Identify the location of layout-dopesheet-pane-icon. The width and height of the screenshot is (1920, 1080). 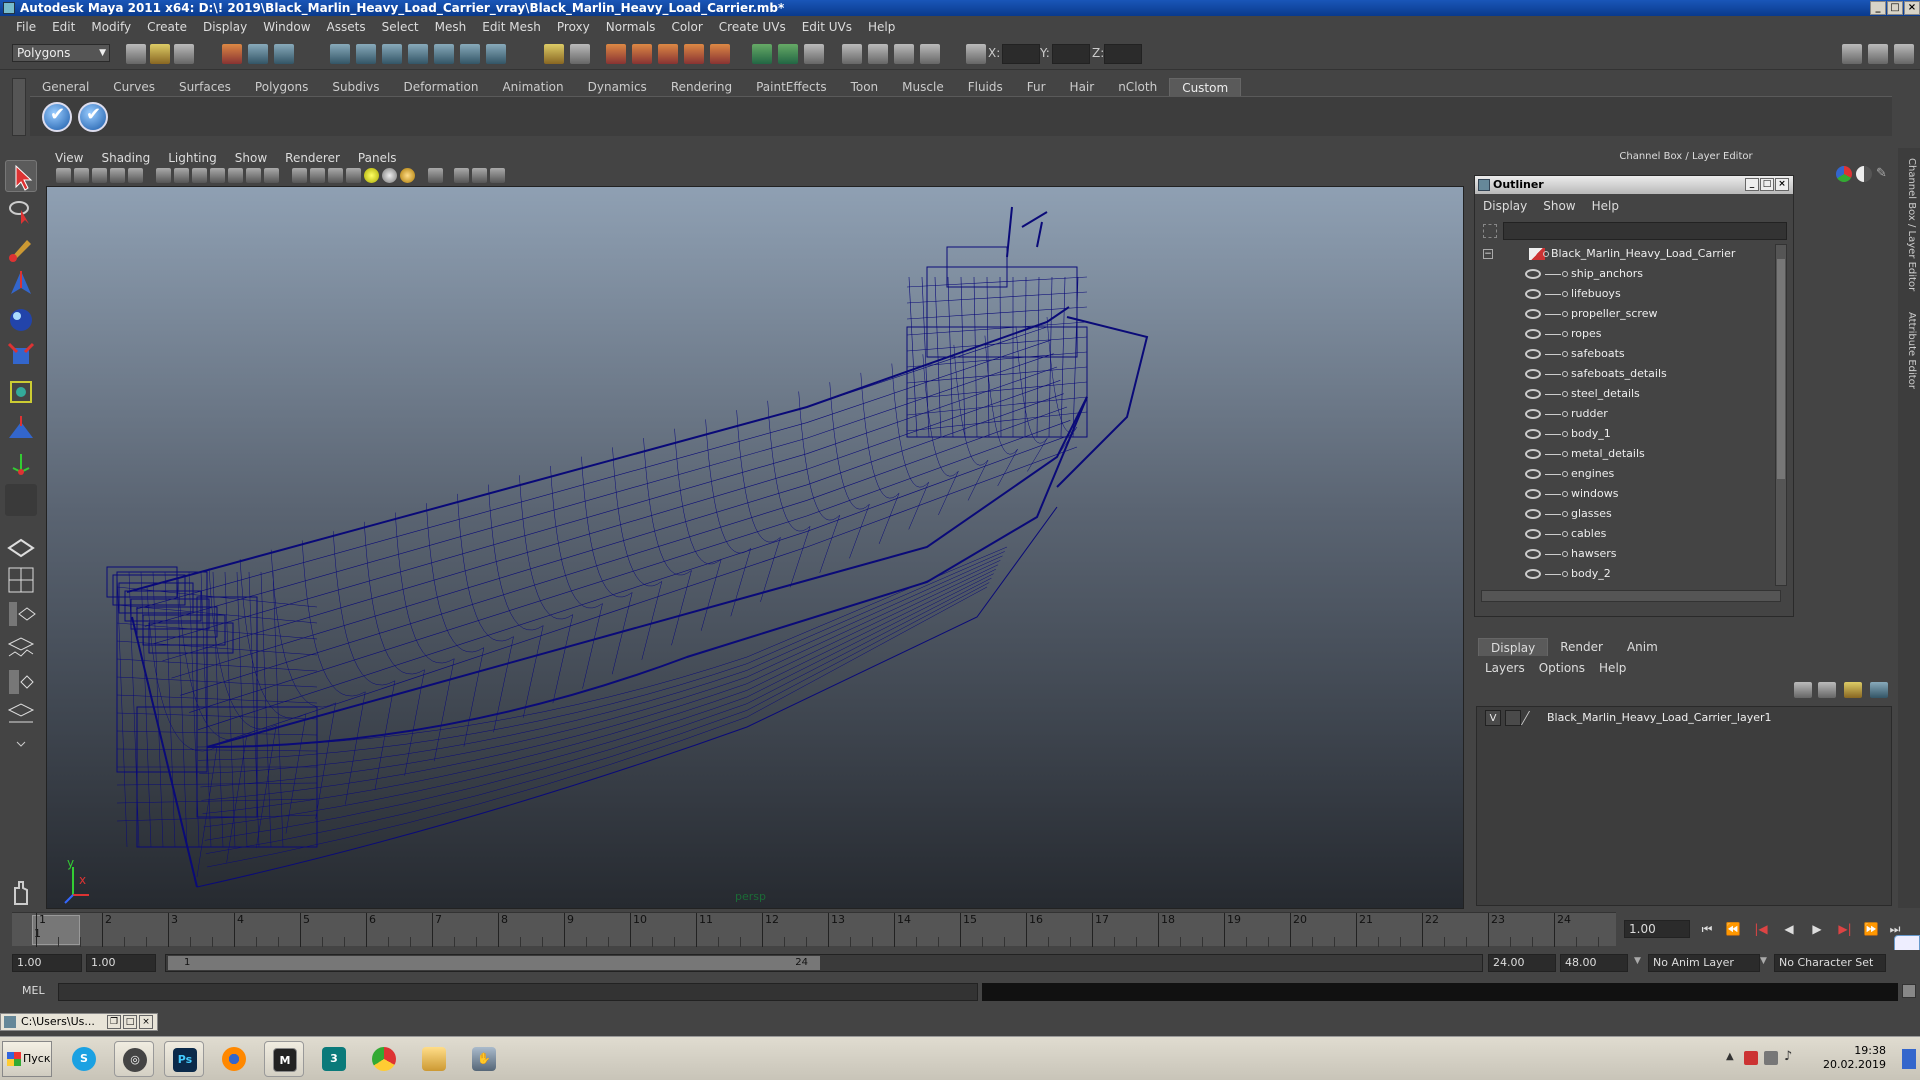
(21, 716).